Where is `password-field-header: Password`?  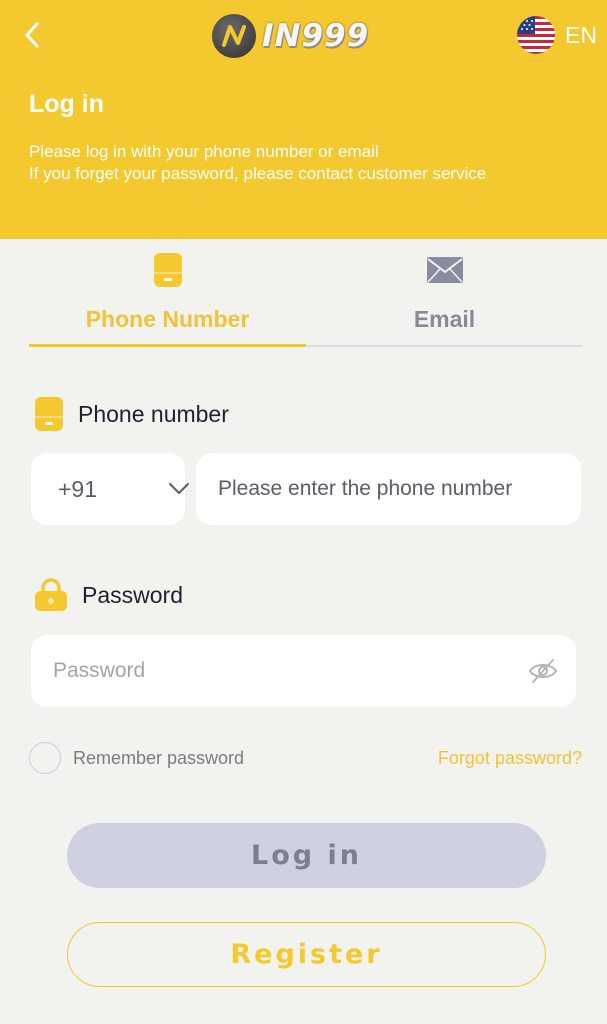
password-field-header: Password is located at coordinates (108, 595).